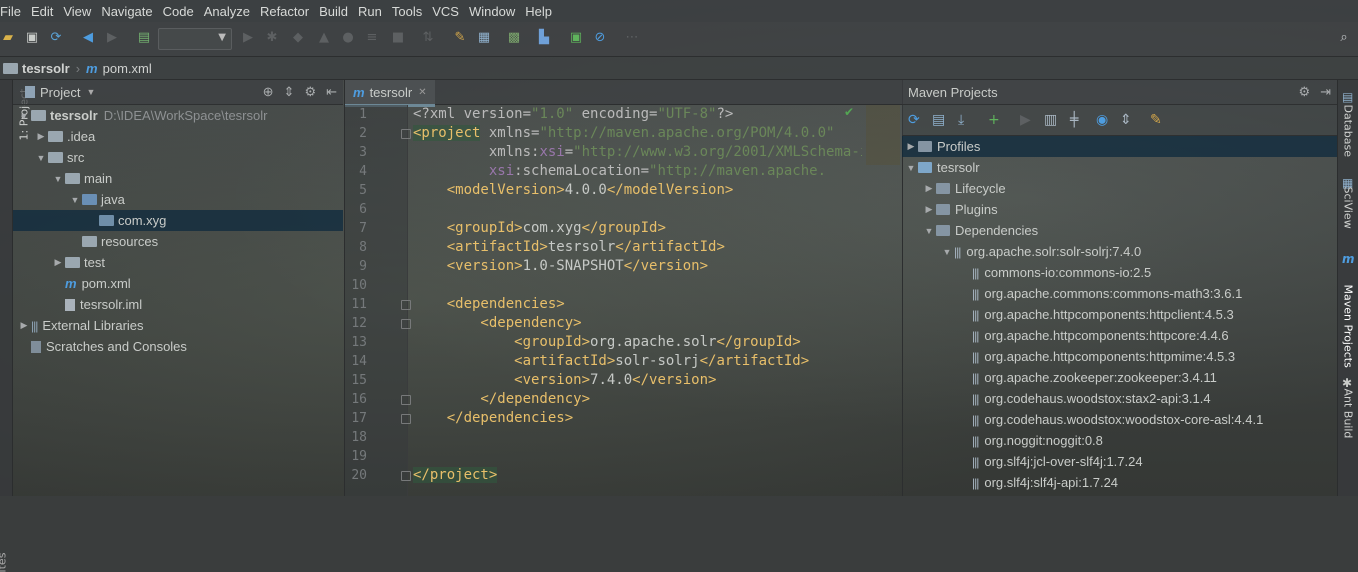  Describe the element at coordinates (144, 38) in the screenshot. I see `build-icon: ▤` at that location.